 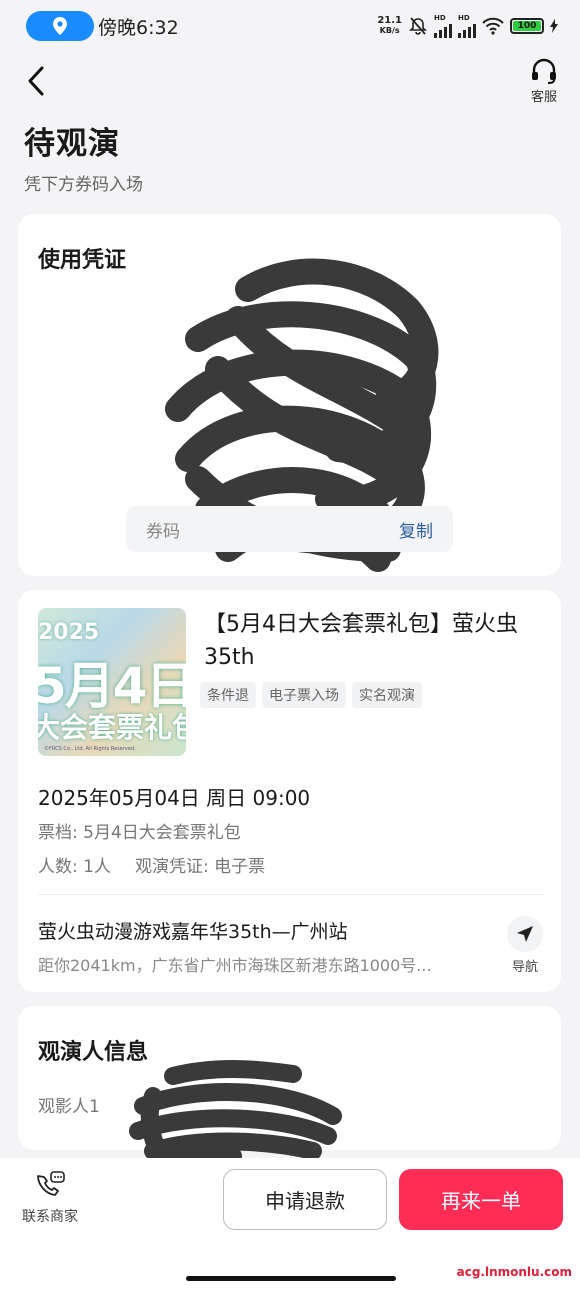 What do you see at coordinates (72, 144) in the screenshot?
I see `page-title: 待观演` at bounding box center [72, 144].